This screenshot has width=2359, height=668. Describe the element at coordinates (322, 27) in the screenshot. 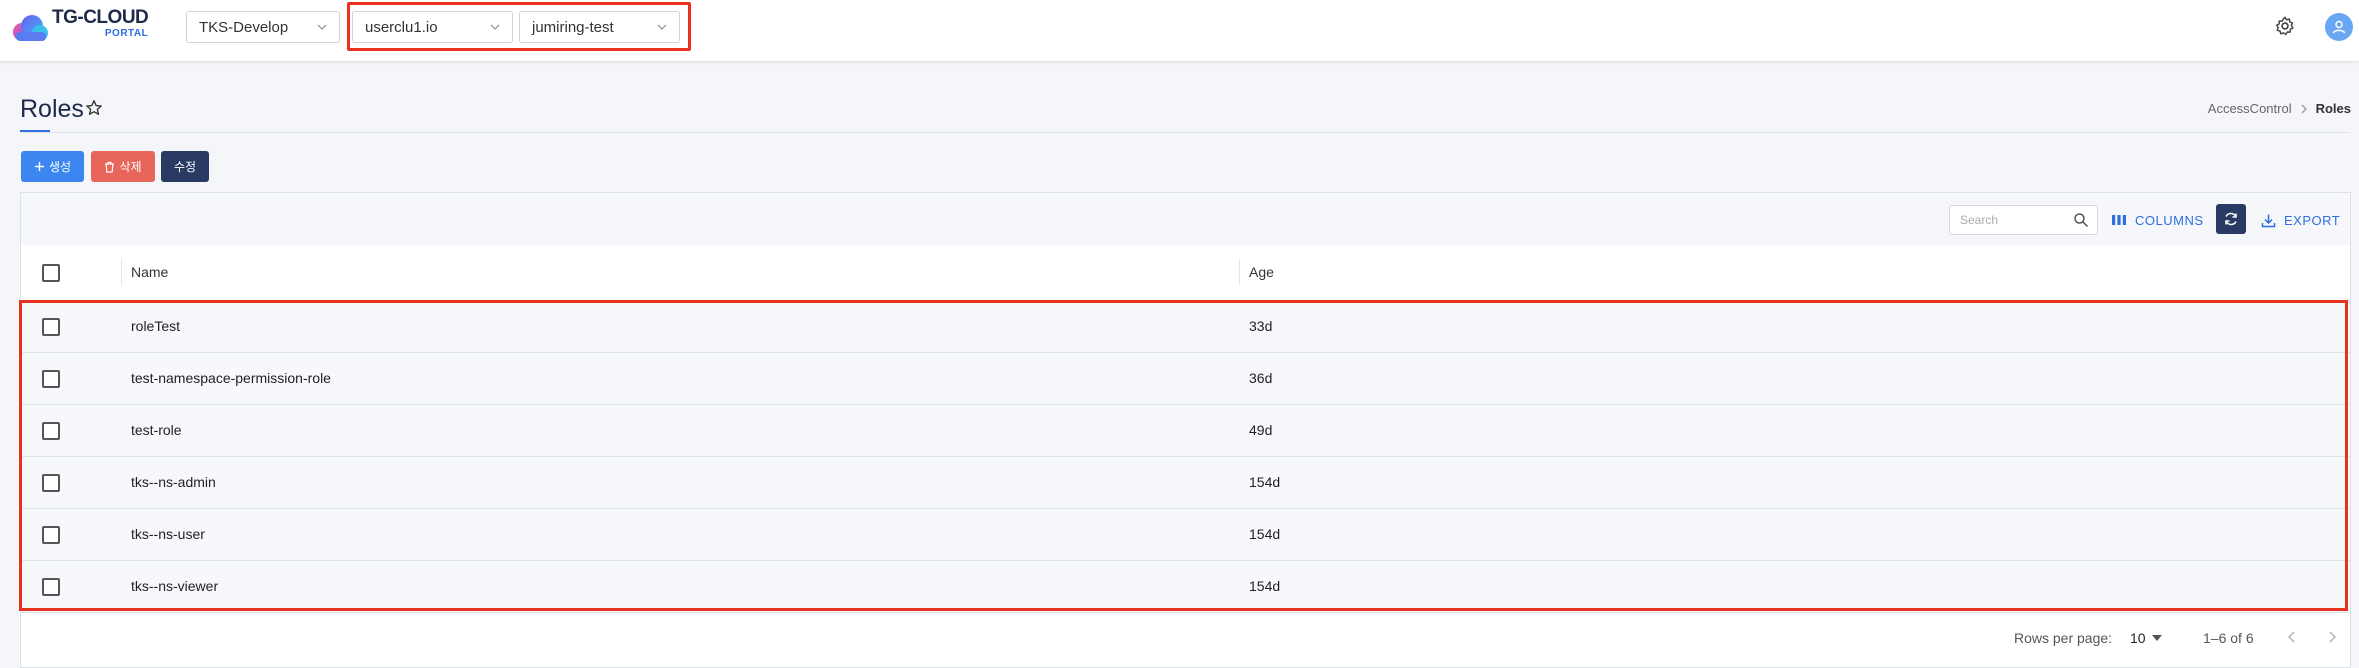

I see `chevron-down-icon` at that location.